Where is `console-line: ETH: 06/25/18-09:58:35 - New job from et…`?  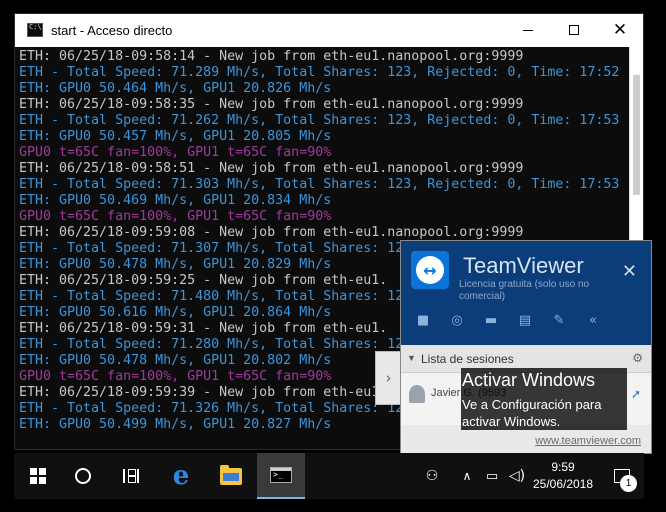 console-line: ETH: 06/25/18-09:58:35 - New job from et… is located at coordinates (271, 104).